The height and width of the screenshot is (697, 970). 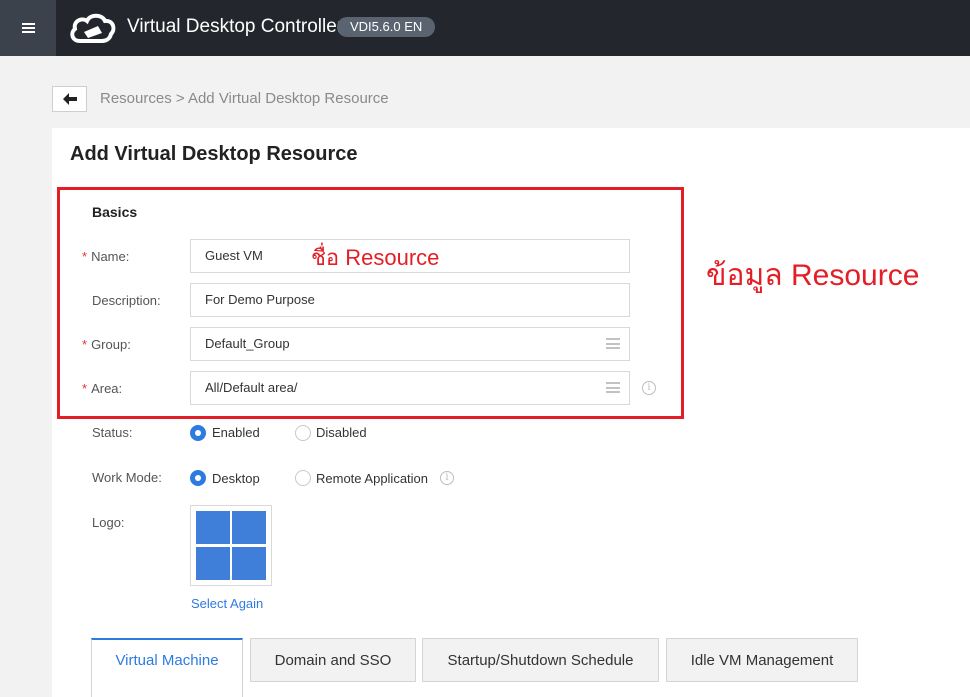 I want to click on menu-icon, so click(x=28, y=28).